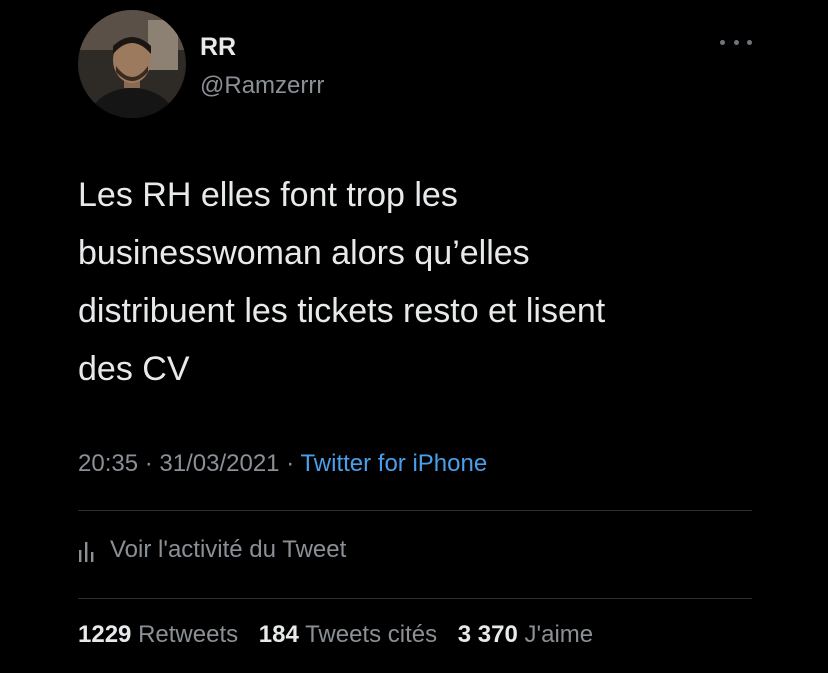 The image size is (828, 673). What do you see at coordinates (105, 634) in the screenshot?
I see `retweets-count: 1229` at bounding box center [105, 634].